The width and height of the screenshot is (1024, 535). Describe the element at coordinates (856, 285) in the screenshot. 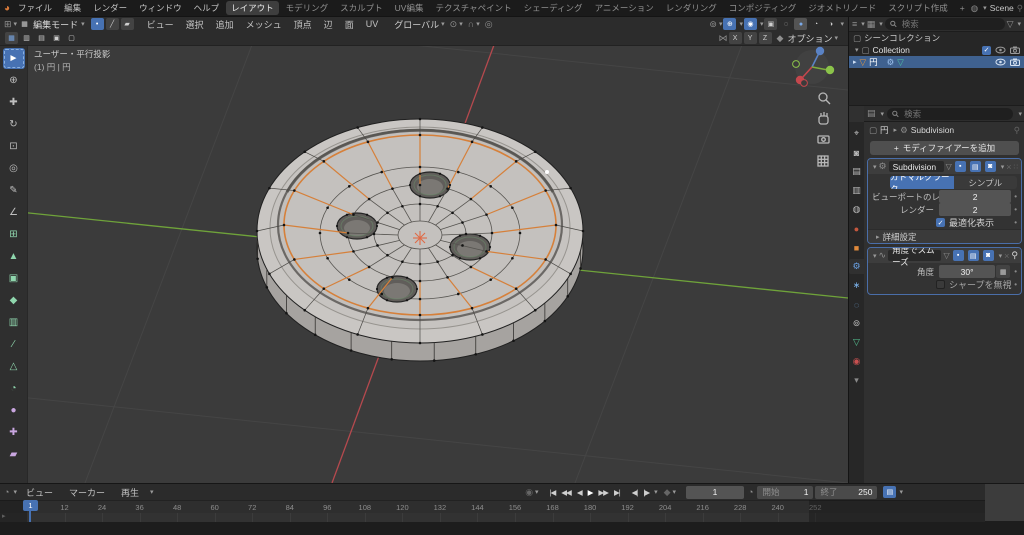

I see `properties-tab-particles: ∗` at that location.